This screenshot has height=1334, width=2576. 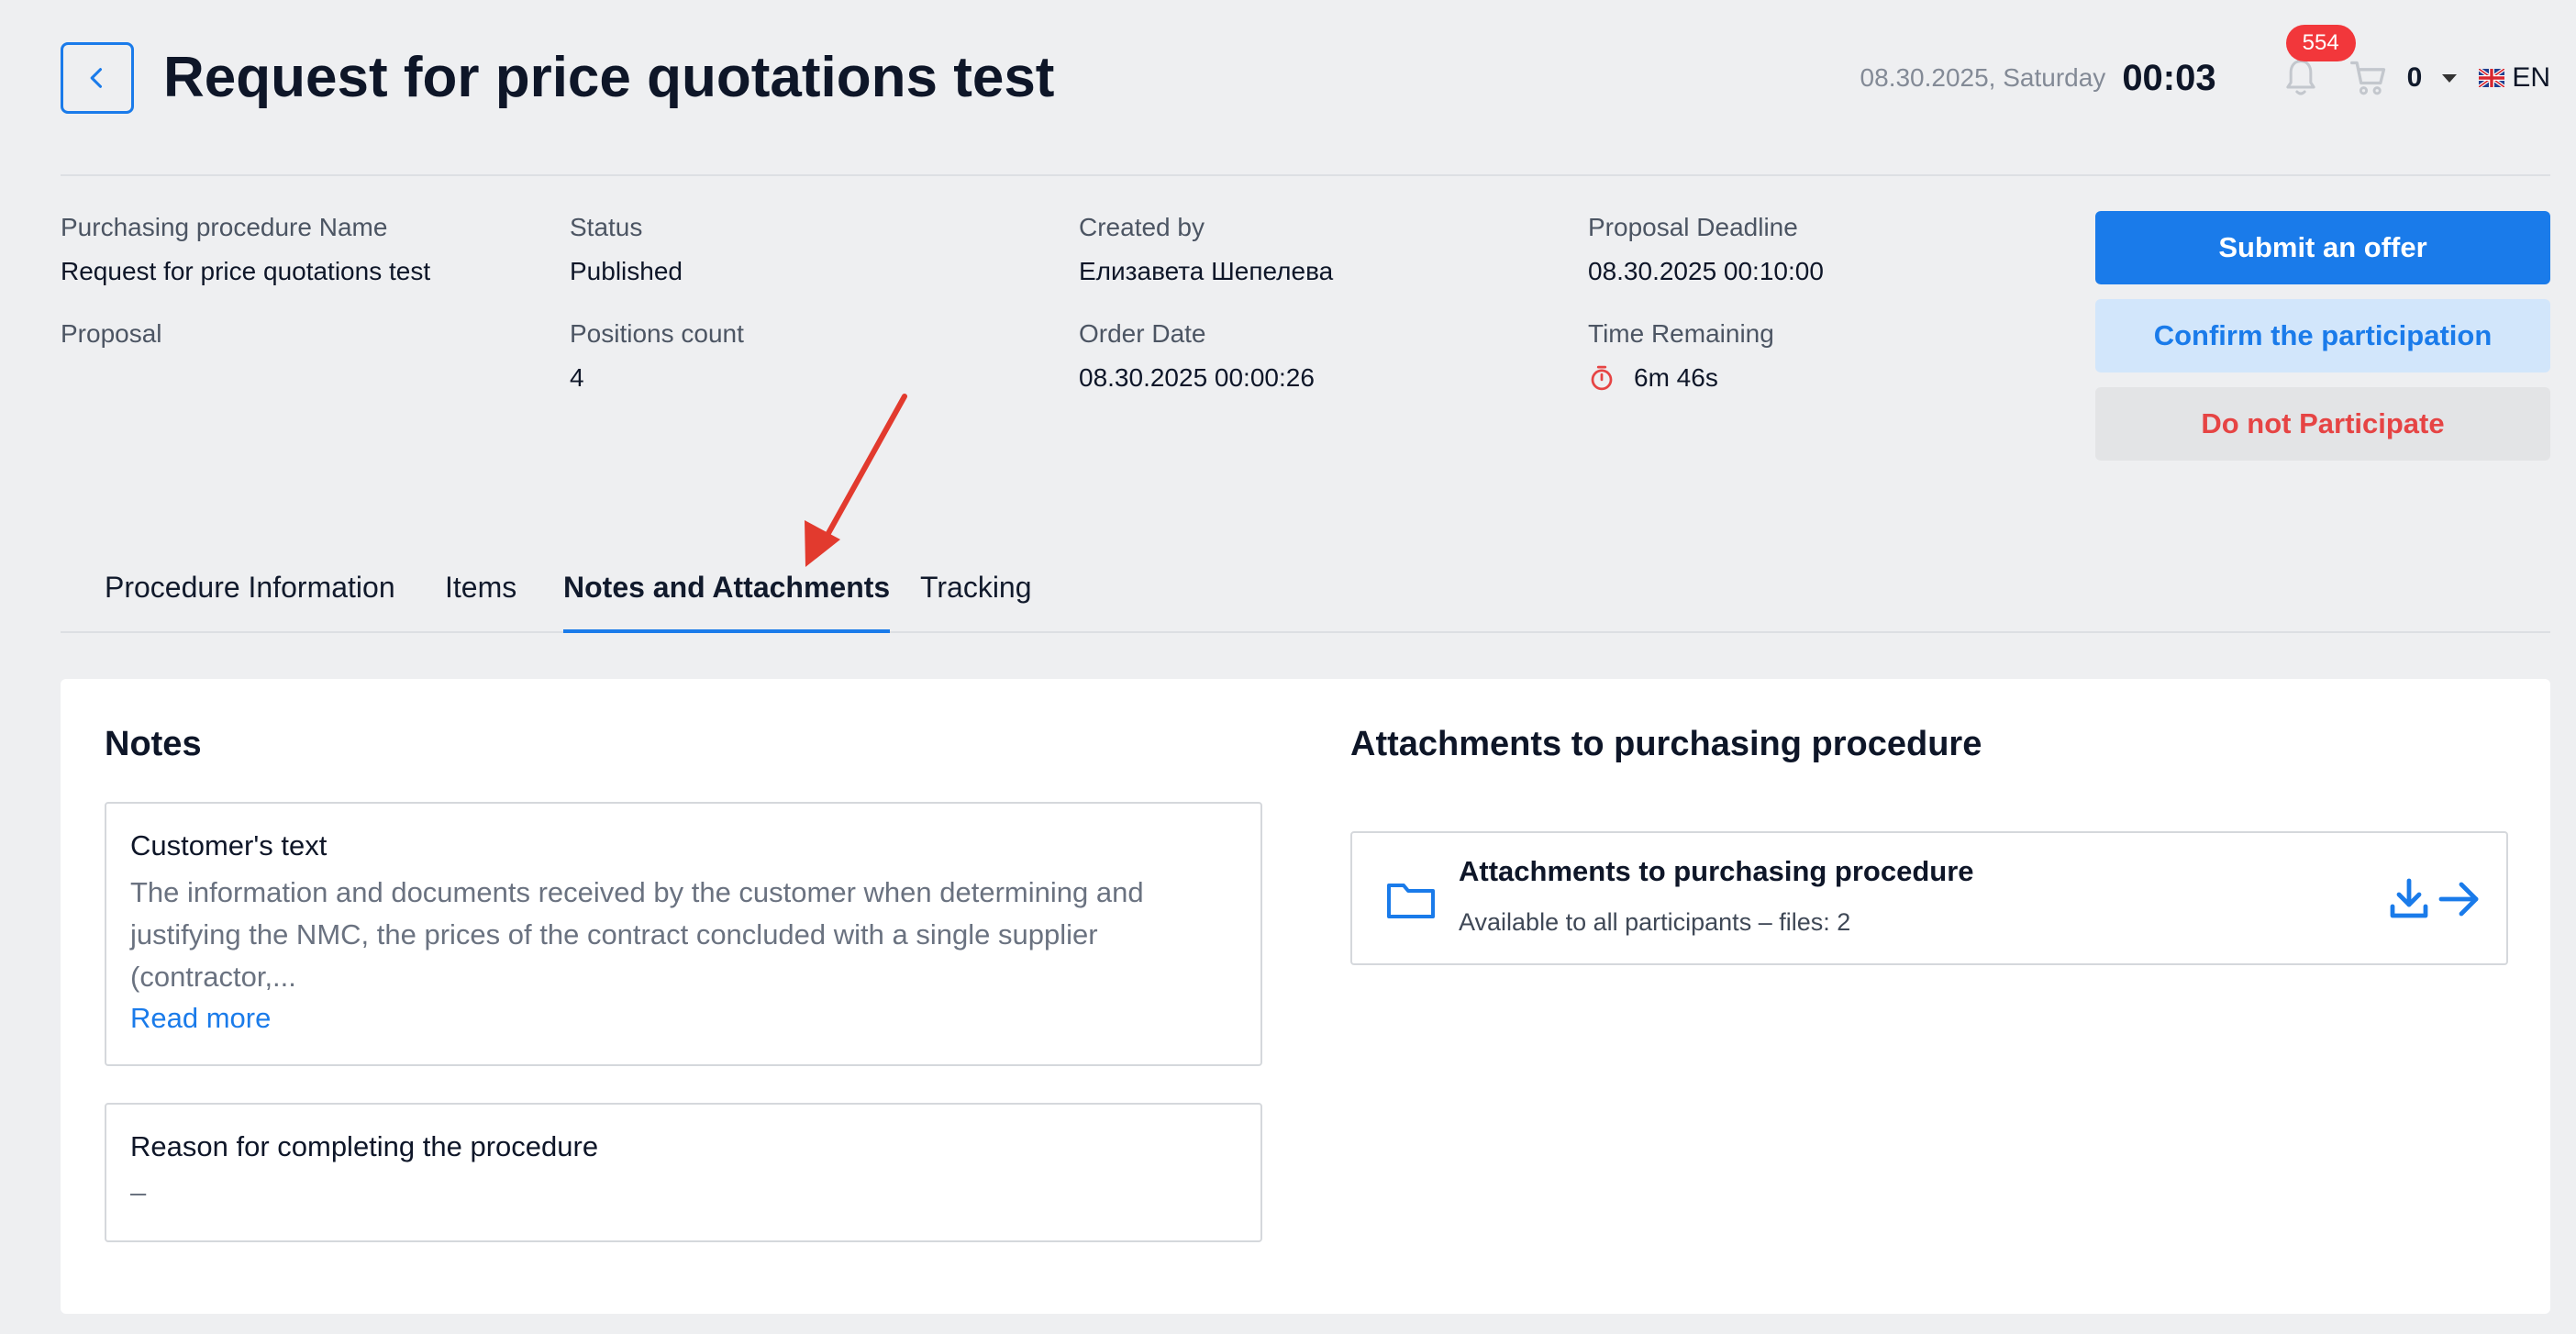 I want to click on info-time-remaining: Time Remaining 6m 46s, so click(x=1826, y=356).